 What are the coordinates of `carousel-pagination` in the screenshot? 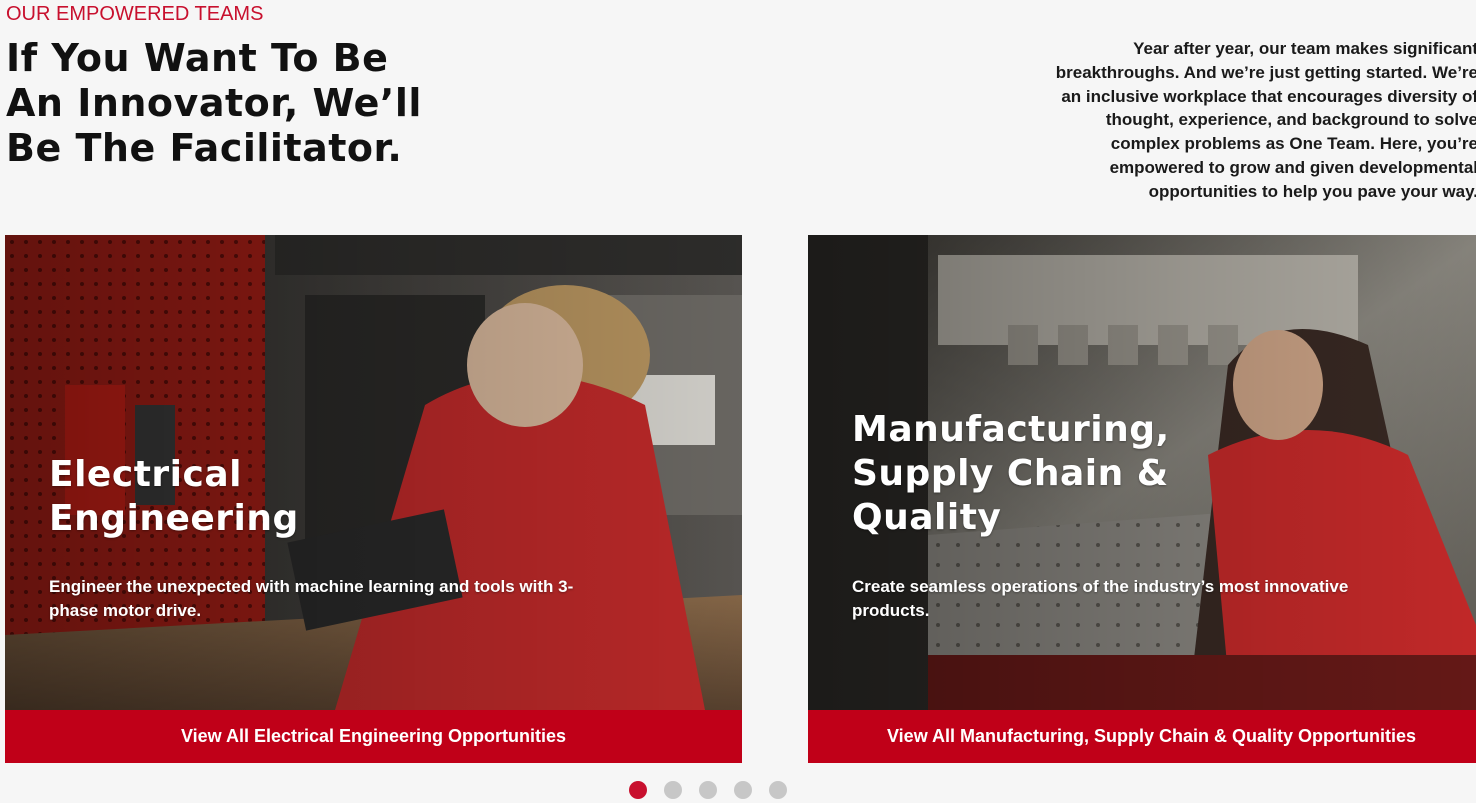 It's located at (708, 790).